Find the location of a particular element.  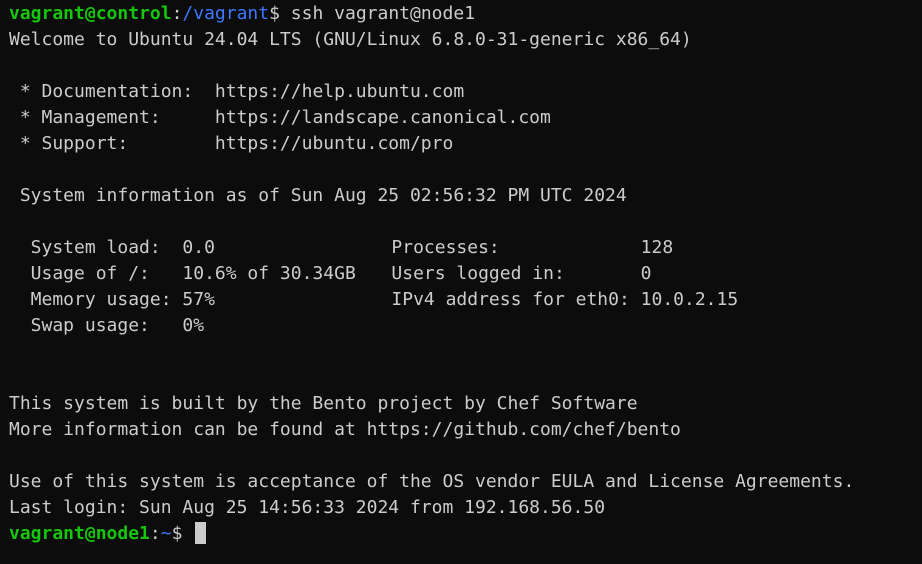

link-documentation: * Documentation: https://help.ubuntu.com is located at coordinates (465, 92).